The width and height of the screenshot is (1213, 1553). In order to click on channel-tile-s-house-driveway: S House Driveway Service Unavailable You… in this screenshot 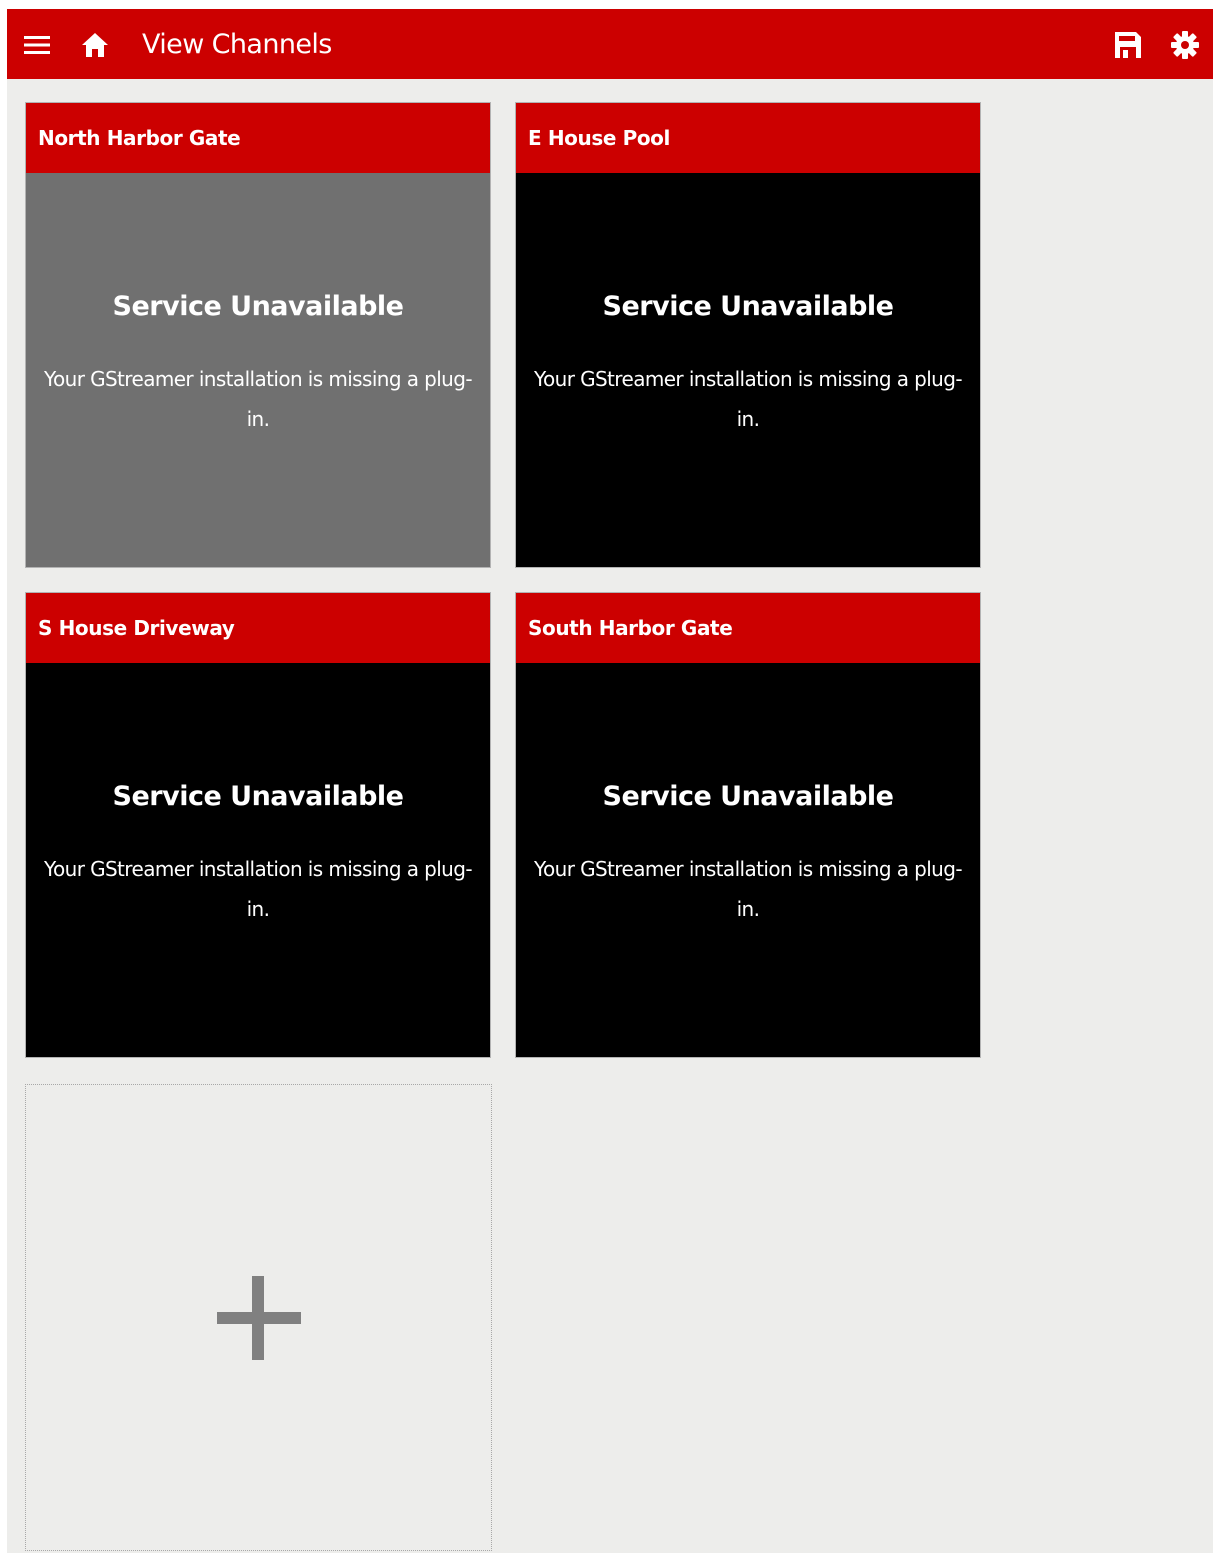, I will do `click(258, 825)`.